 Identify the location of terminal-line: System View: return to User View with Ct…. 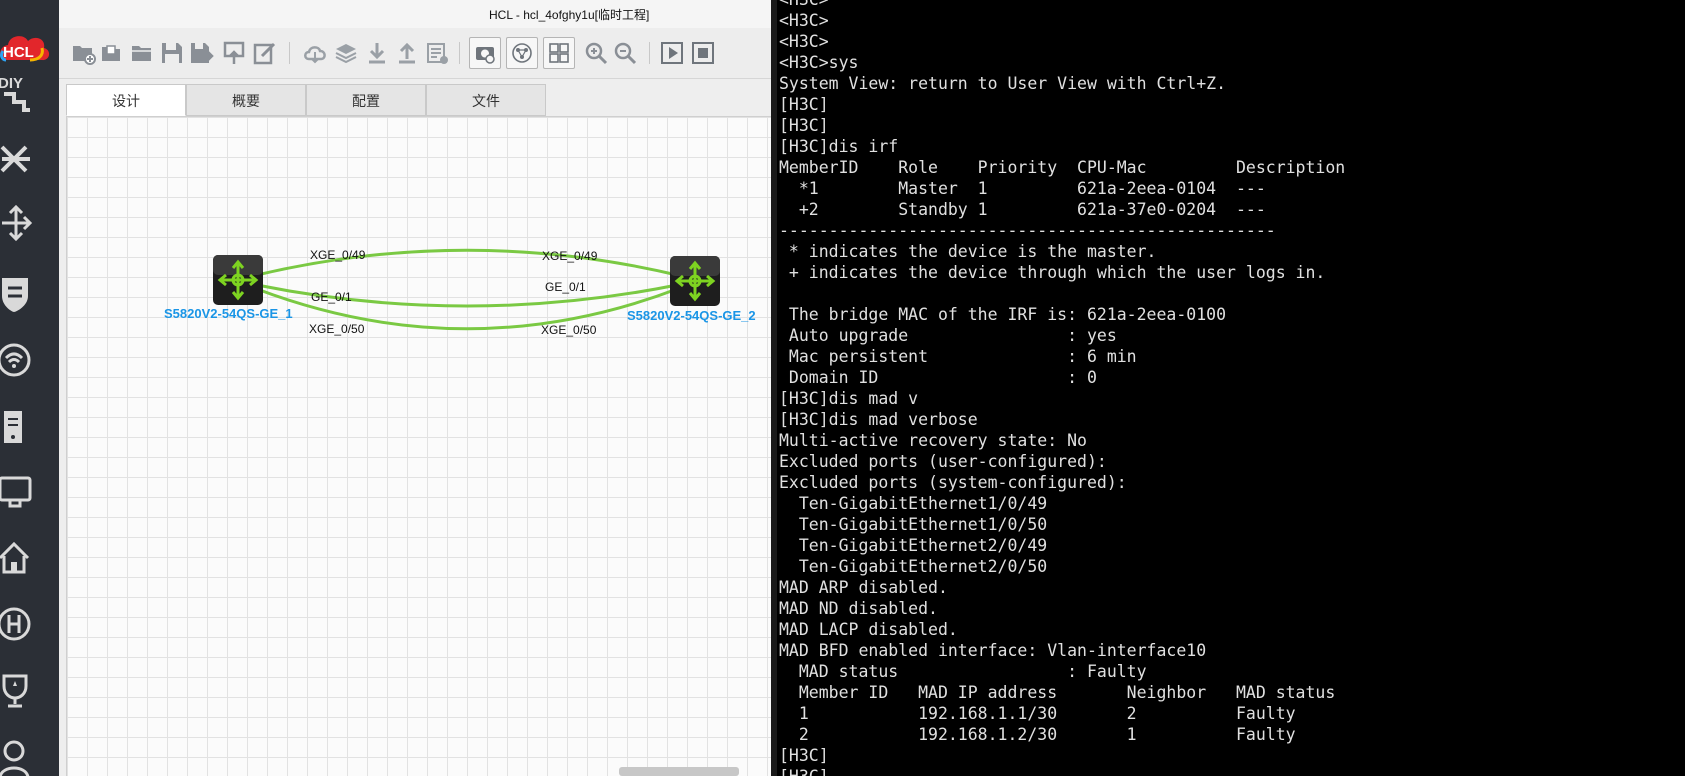
(1003, 83).